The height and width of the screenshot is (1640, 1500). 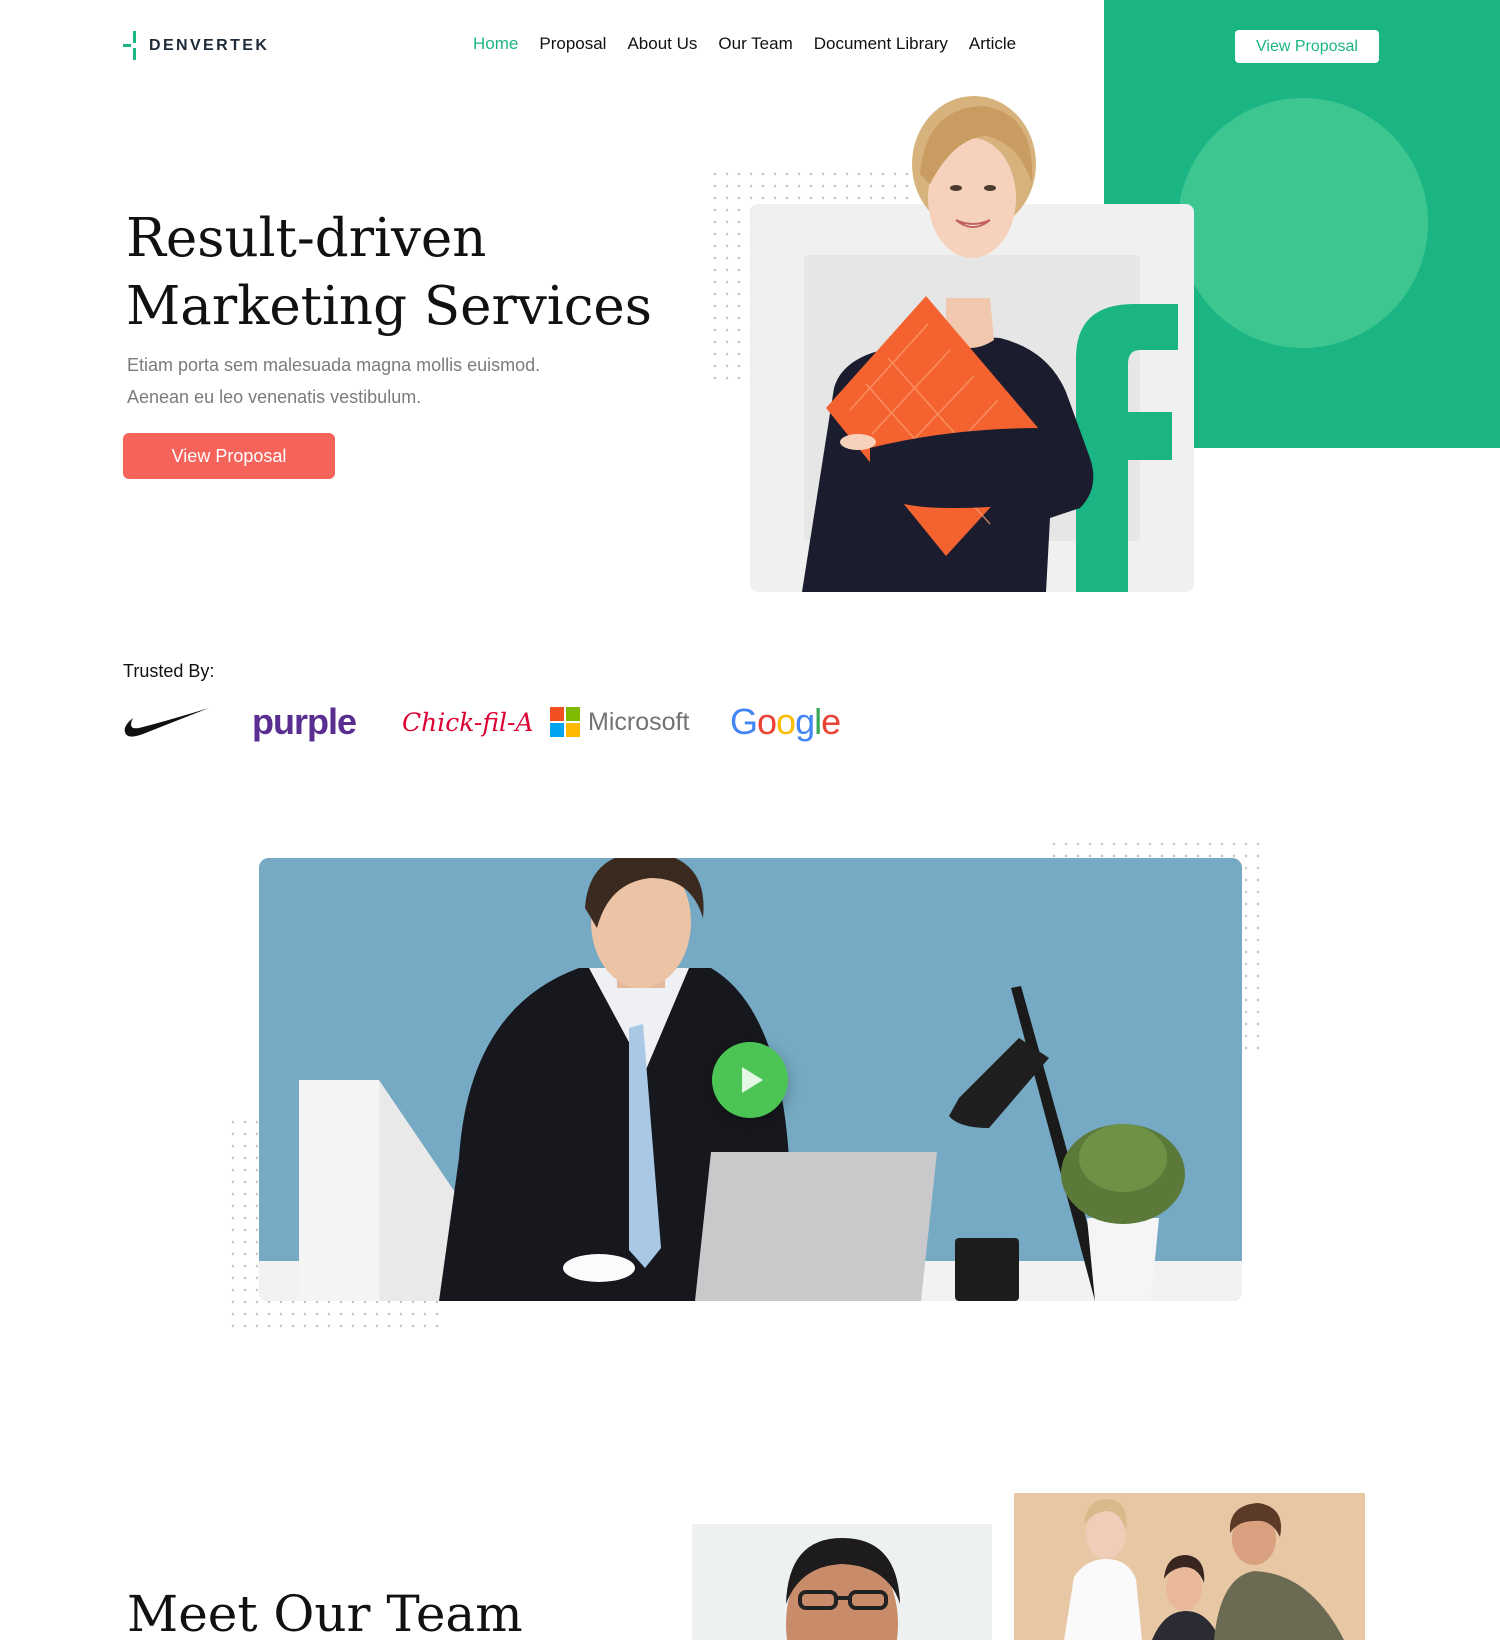 What do you see at coordinates (166, 722) in the screenshot?
I see `nike-logo` at bounding box center [166, 722].